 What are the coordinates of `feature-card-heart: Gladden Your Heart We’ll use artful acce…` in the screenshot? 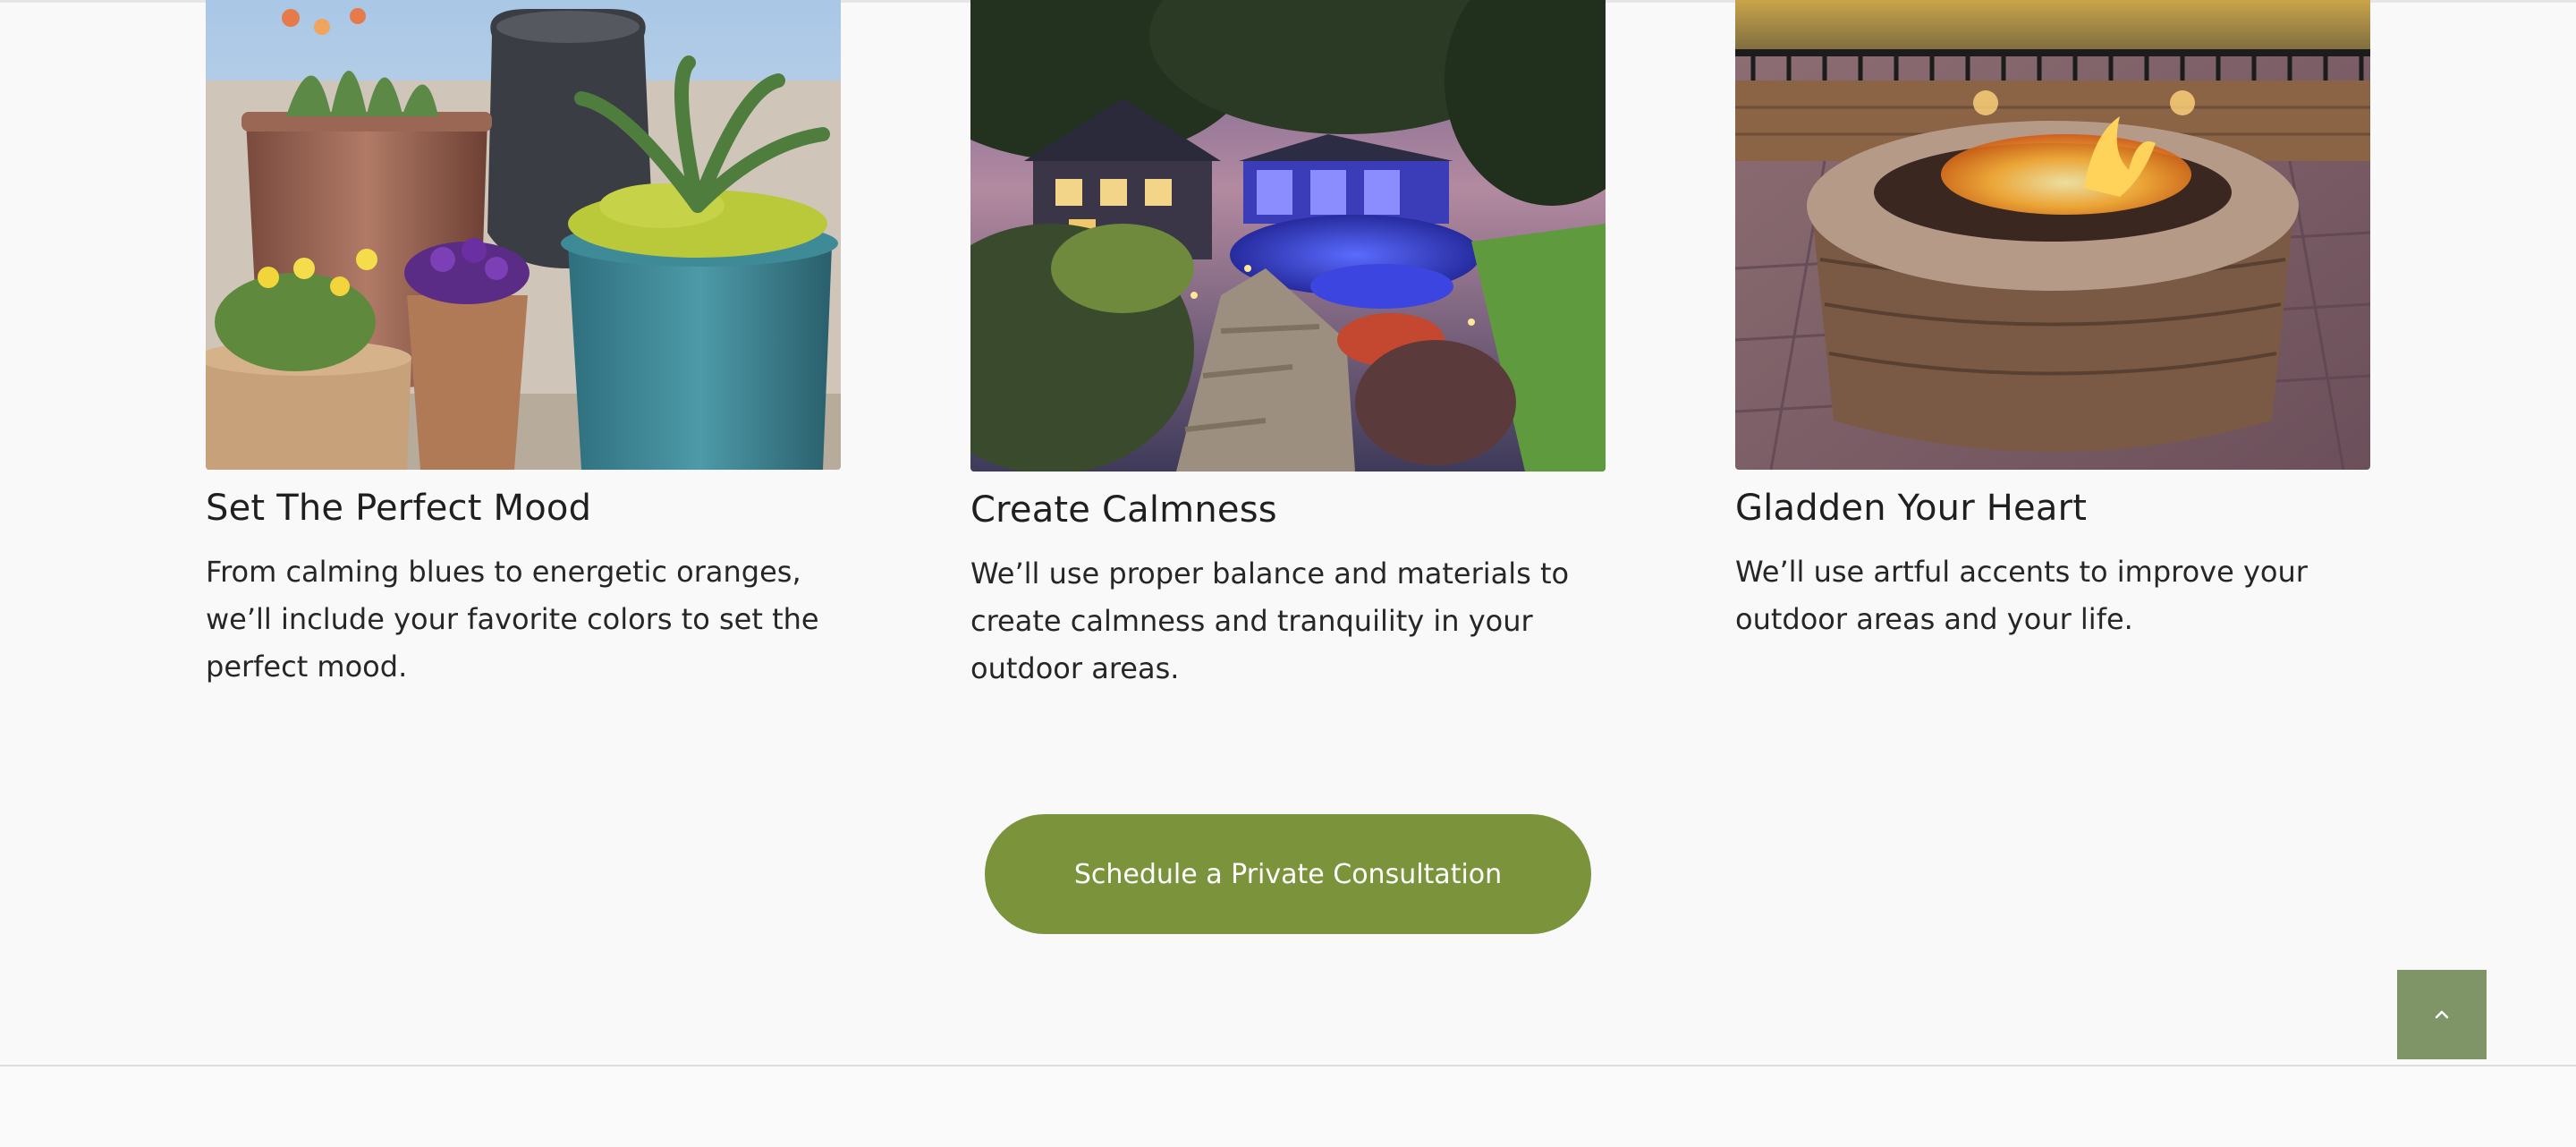 It's located at (2052, 321).